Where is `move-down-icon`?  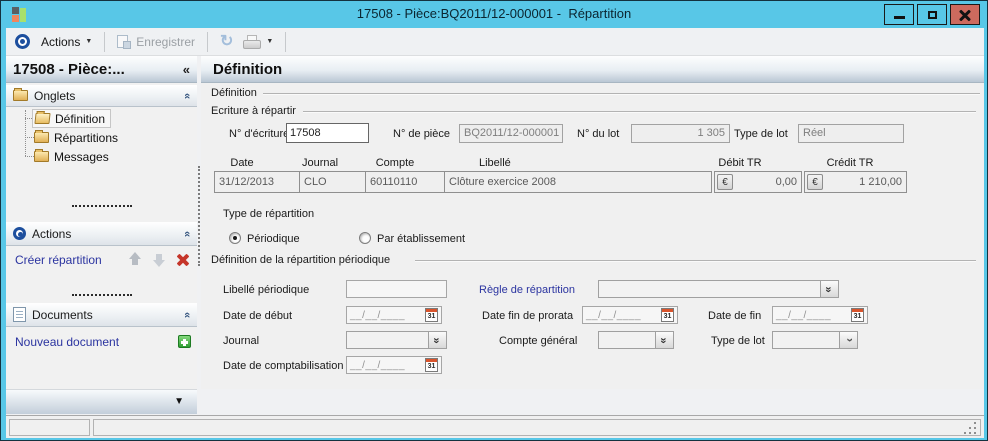
move-down-icon is located at coordinates (159, 259).